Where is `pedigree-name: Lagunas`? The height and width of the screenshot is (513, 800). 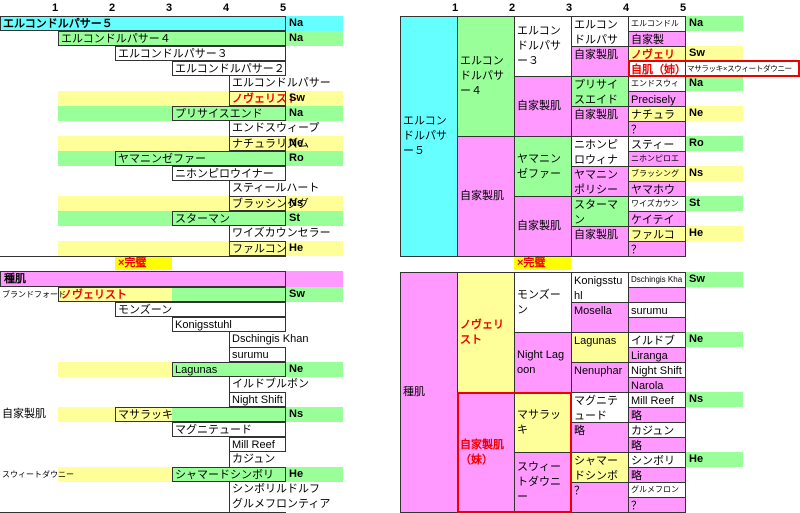
pedigree-name: Lagunas is located at coordinates (595, 341).